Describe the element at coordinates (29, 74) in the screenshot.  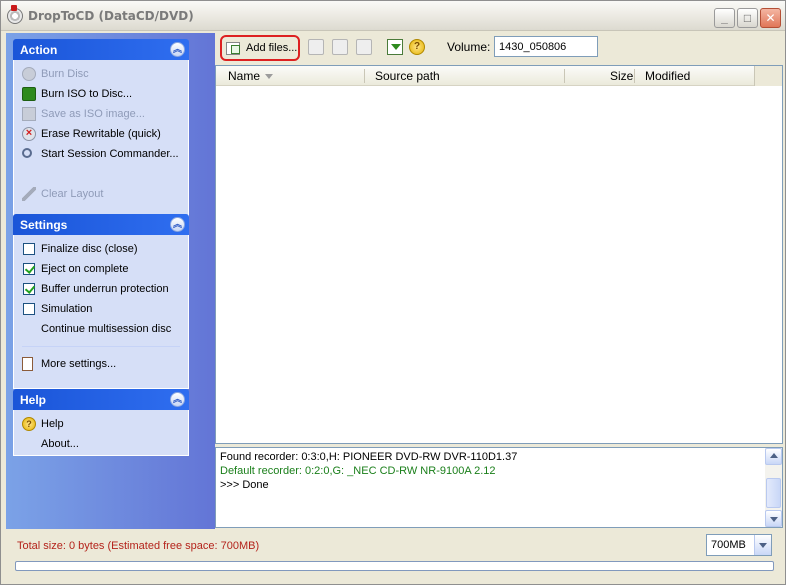
I see `disc-icon` at that location.